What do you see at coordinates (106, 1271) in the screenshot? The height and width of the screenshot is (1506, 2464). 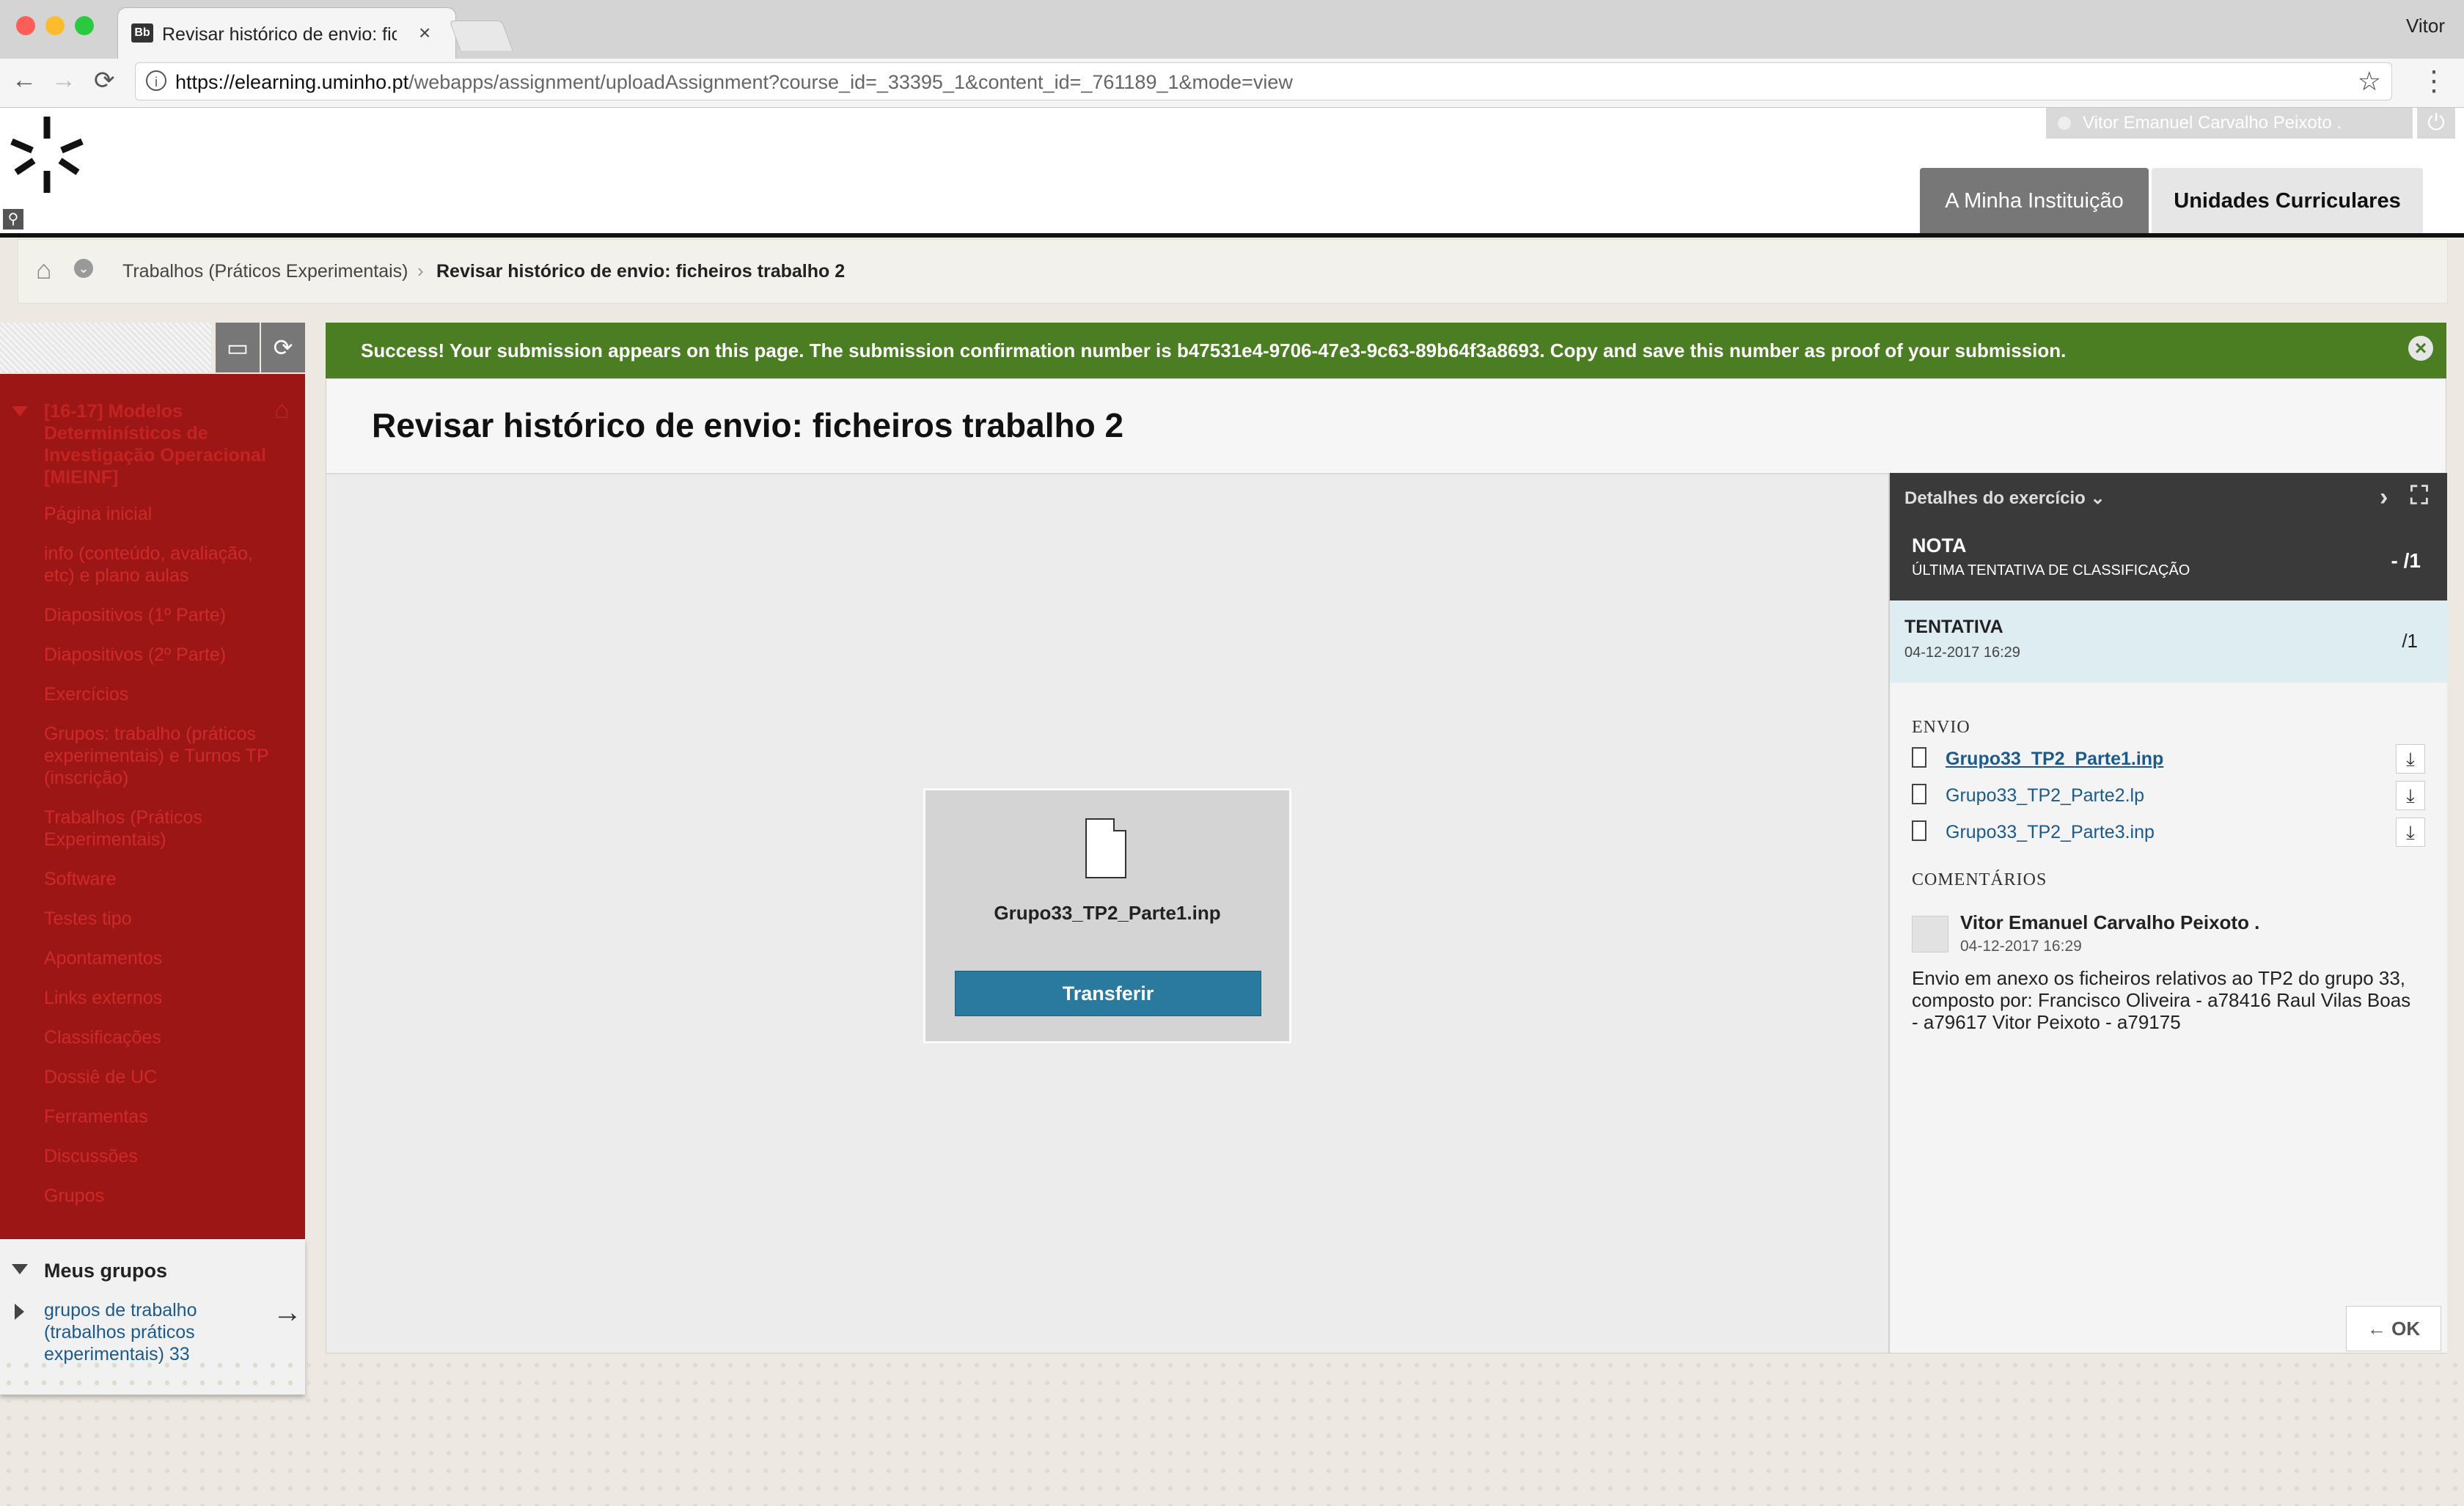 I see `my-groups-heading: Meus grupos` at bounding box center [106, 1271].